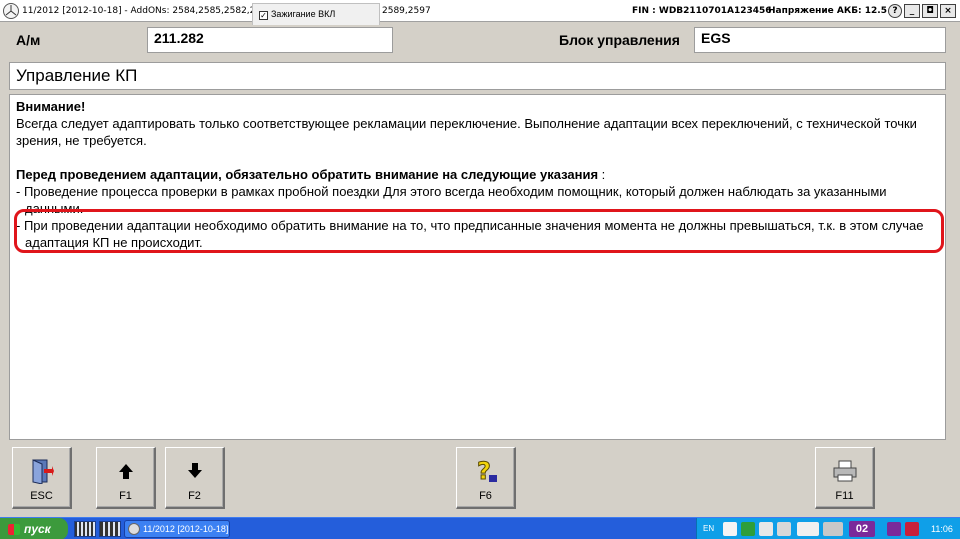 This screenshot has height=539, width=960. What do you see at coordinates (730, 529) in the screenshot?
I see `tray-app-icon` at bounding box center [730, 529].